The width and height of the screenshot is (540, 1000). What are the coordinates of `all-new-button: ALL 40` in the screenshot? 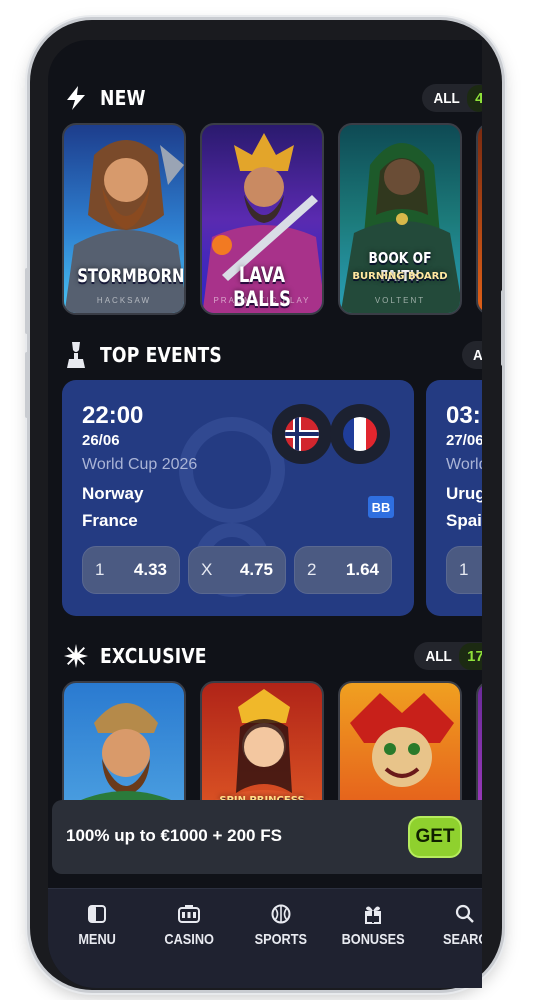 It's located at (452, 98).